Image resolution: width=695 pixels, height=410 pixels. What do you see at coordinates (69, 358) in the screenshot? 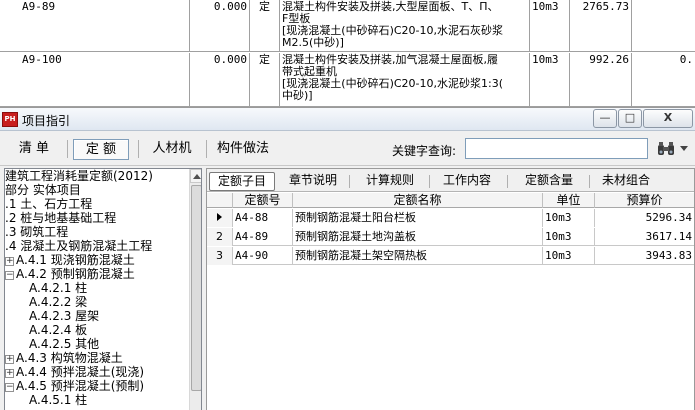
I see `tree-item-label: A.4.3 构筑物混凝土` at bounding box center [69, 358].